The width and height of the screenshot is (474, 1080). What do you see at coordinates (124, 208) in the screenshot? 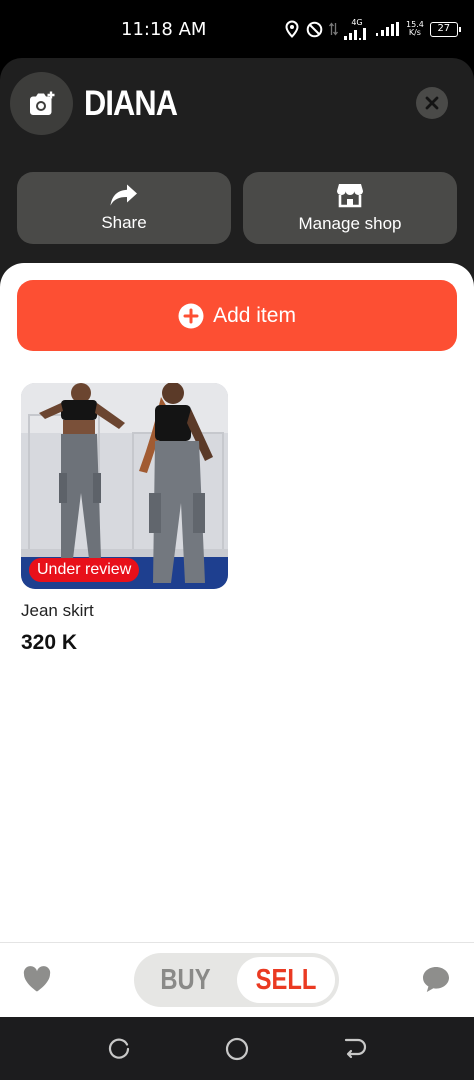
I see `share-button: Share` at bounding box center [124, 208].